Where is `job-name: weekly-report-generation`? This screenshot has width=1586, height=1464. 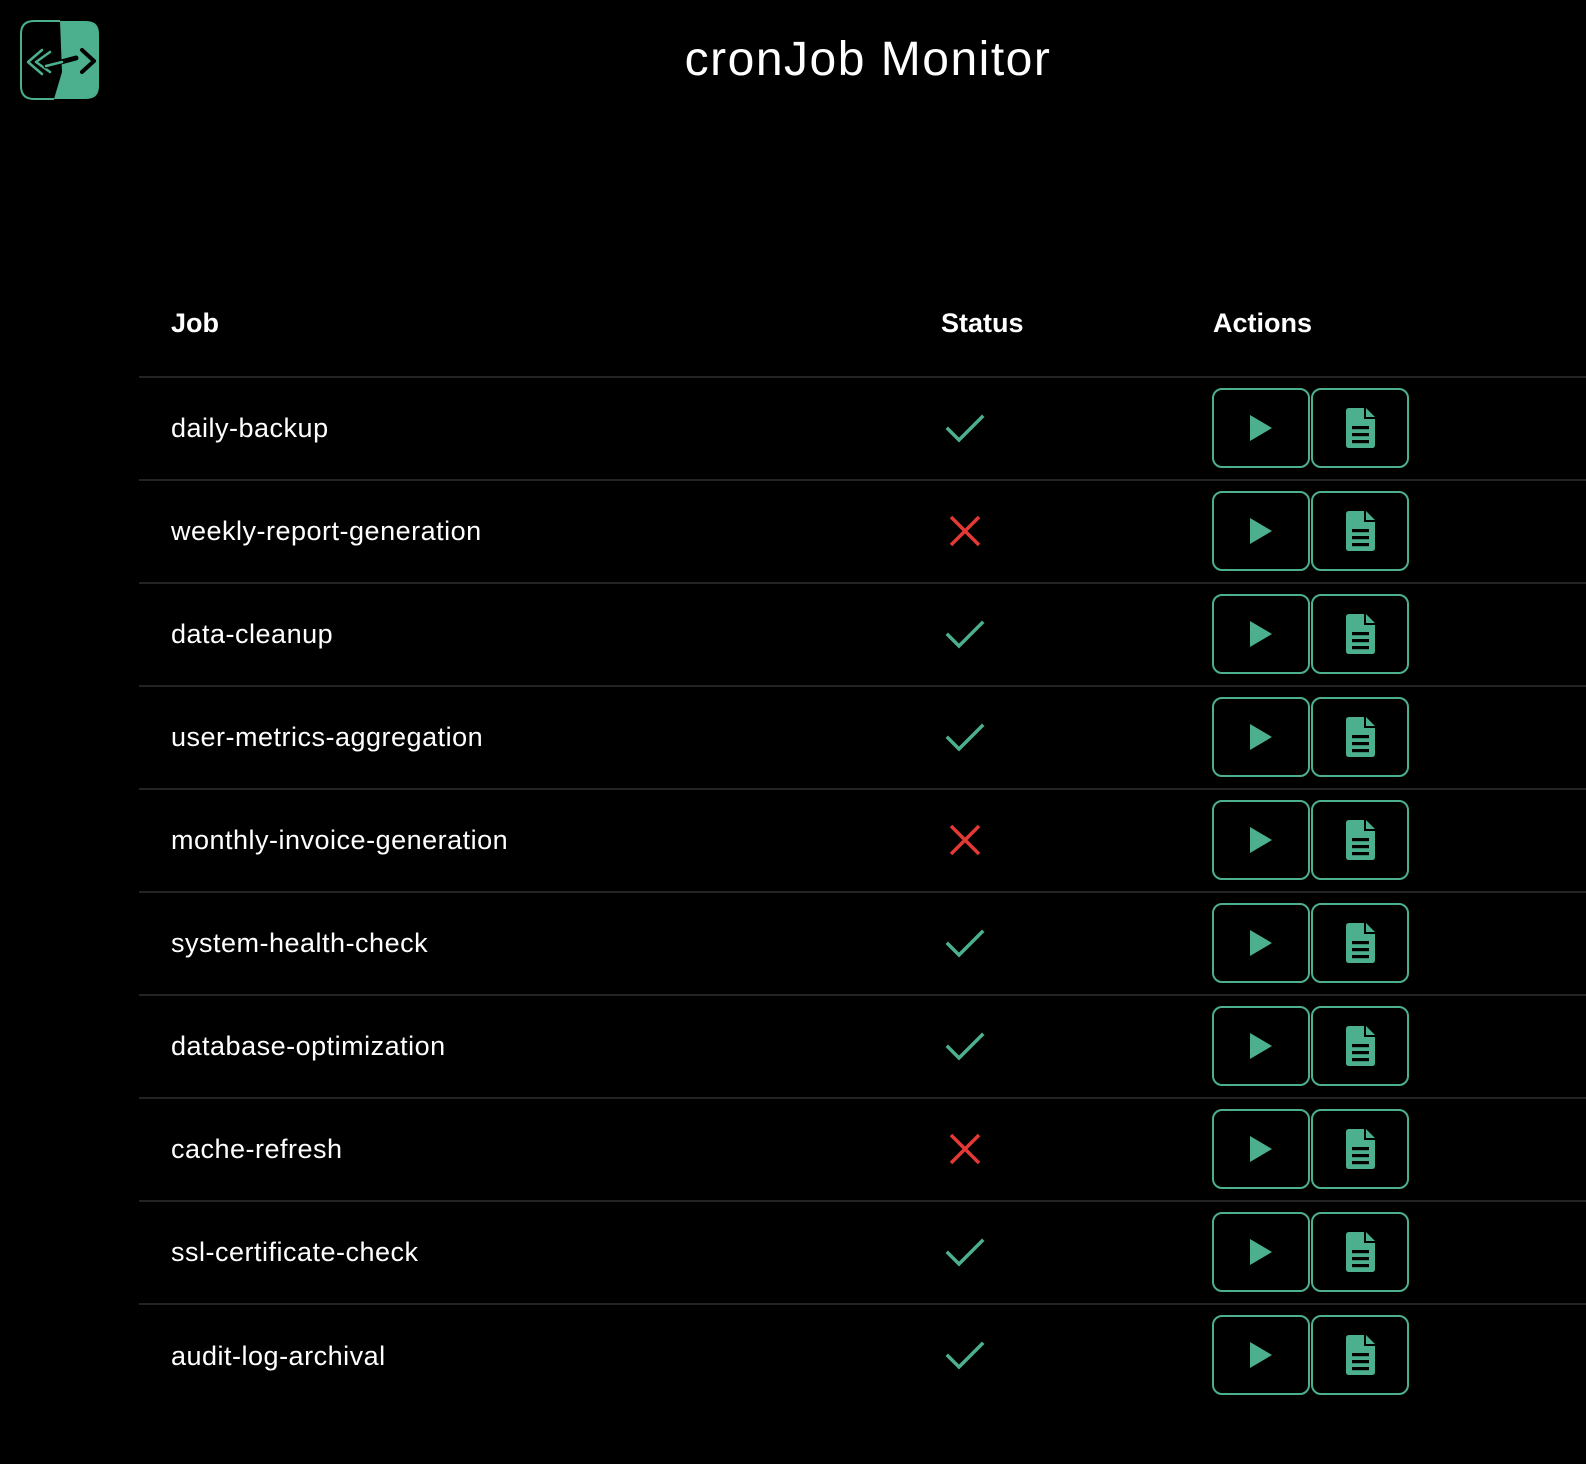 job-name: weekly-report-generation is located at coordinates (326, 531).